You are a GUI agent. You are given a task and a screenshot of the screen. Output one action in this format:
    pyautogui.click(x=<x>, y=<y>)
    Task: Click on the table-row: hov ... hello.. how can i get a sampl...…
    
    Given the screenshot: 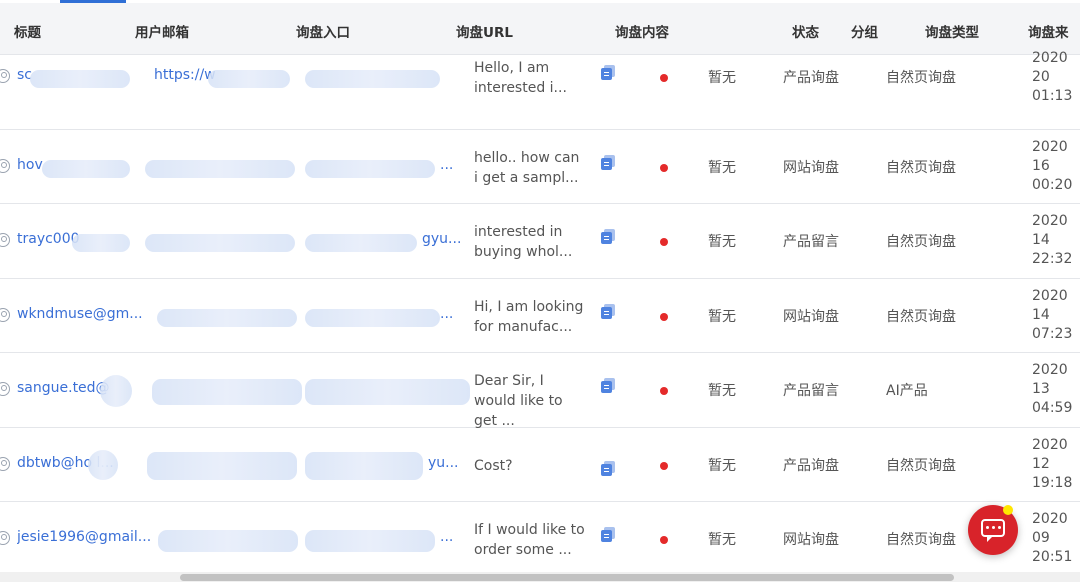 What is the action you would take?
    pyautogui.click(x=540, y=166)
    